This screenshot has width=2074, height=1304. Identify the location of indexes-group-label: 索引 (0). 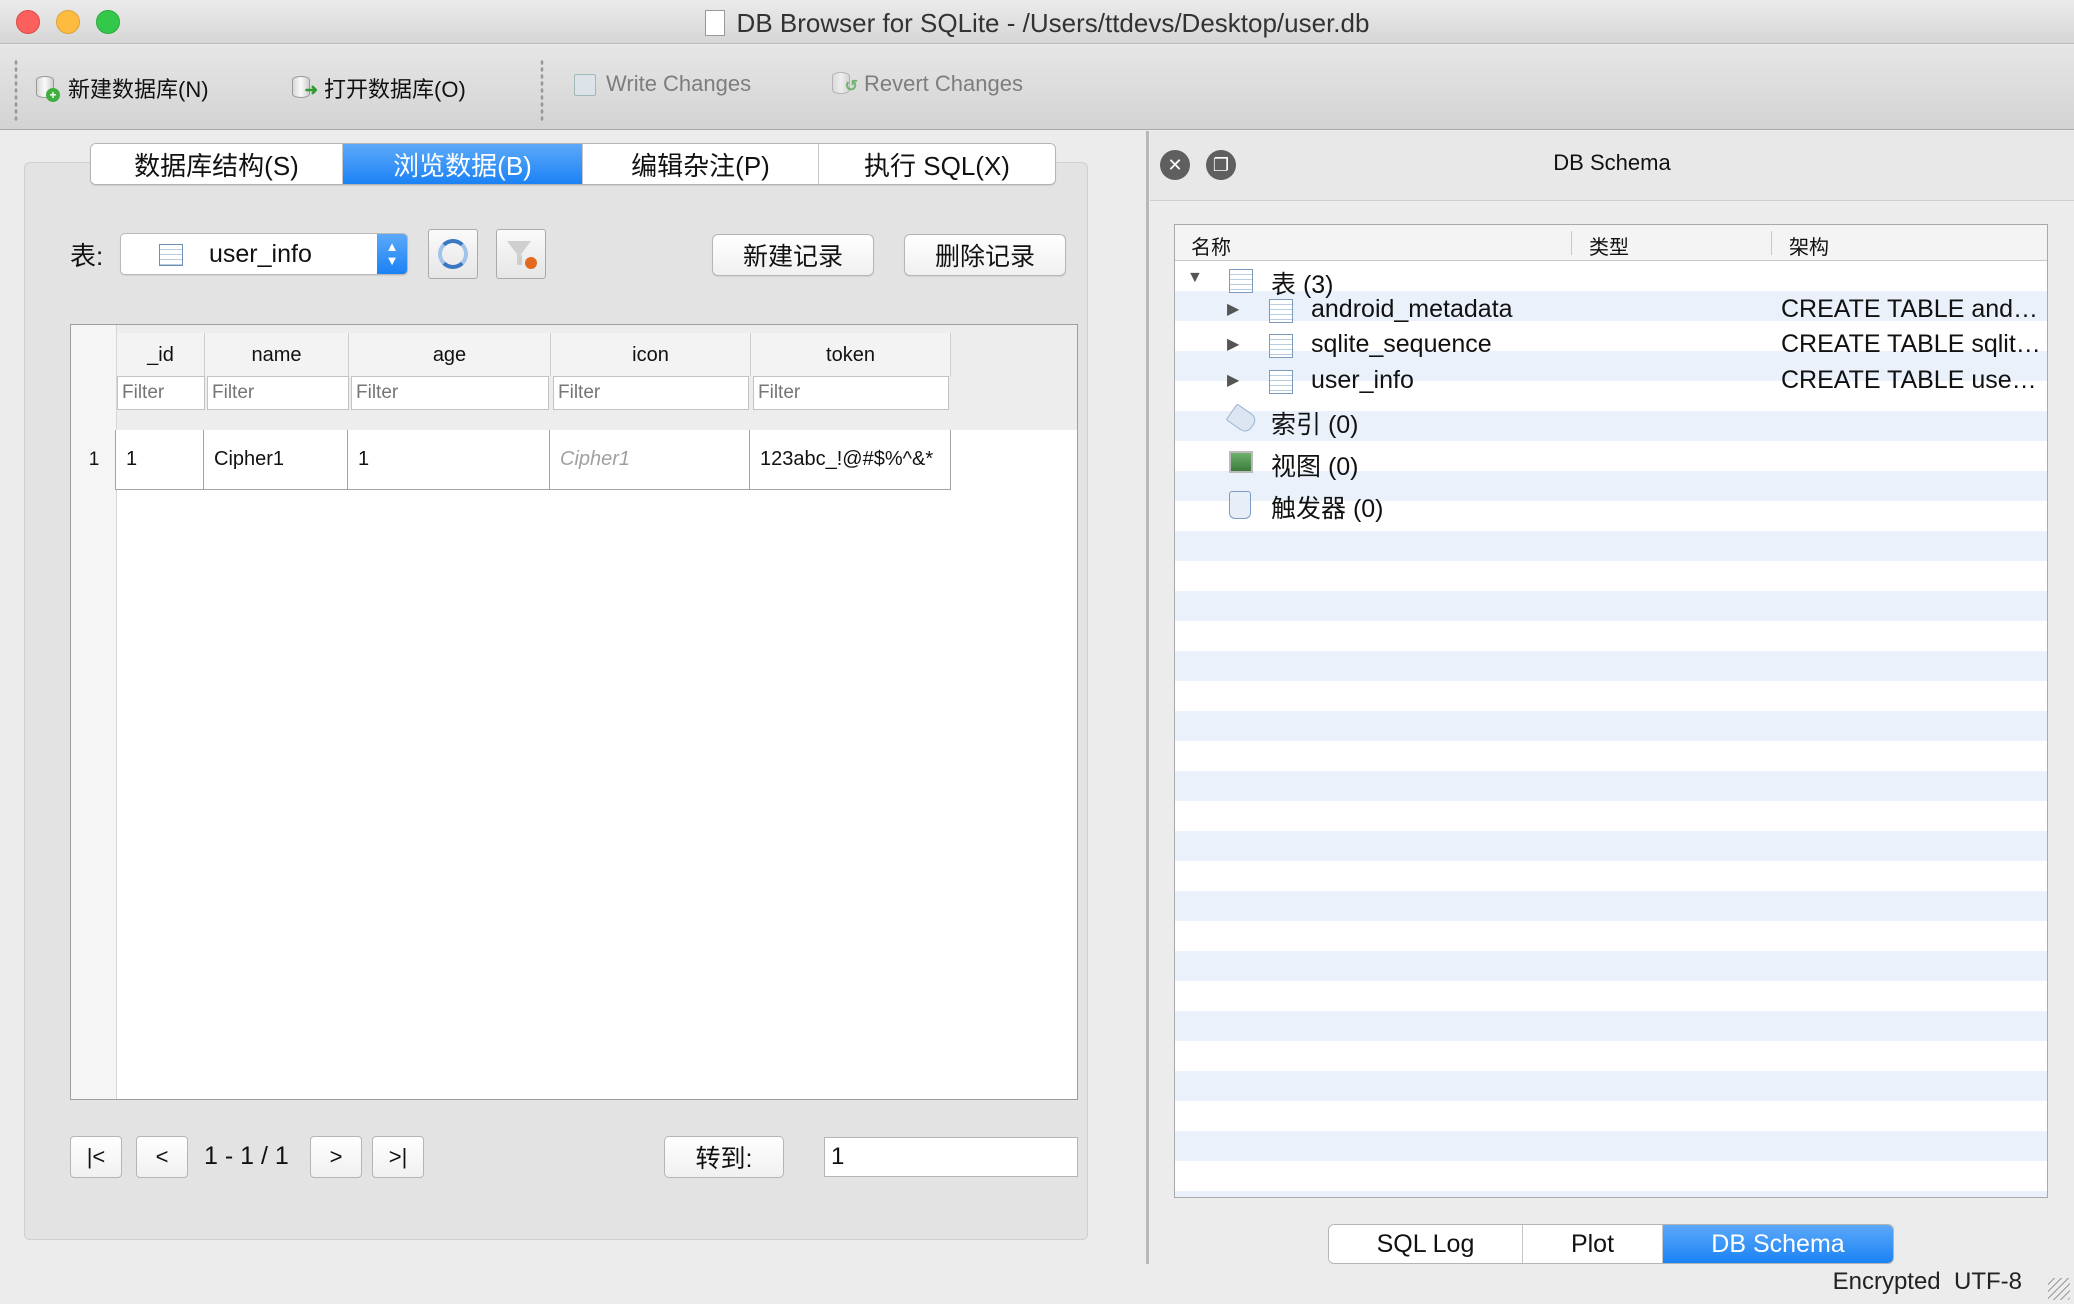
(1315, 425).